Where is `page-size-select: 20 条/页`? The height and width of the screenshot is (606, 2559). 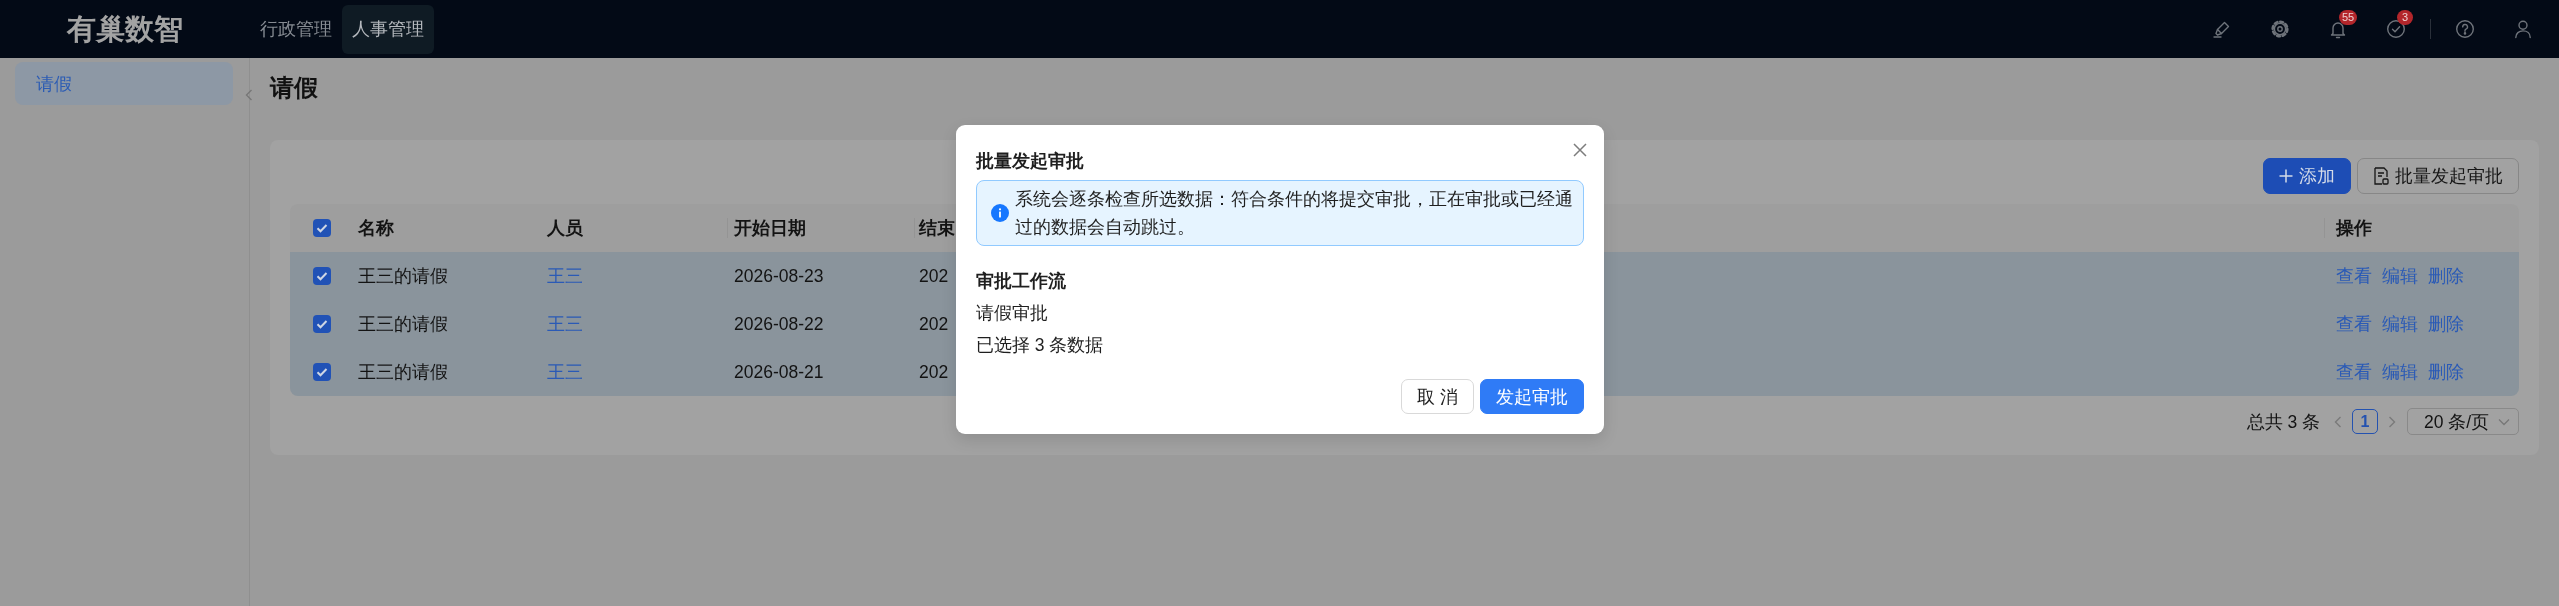
page-size-select: 20 条/页 is located at coordinates (2463, 421).